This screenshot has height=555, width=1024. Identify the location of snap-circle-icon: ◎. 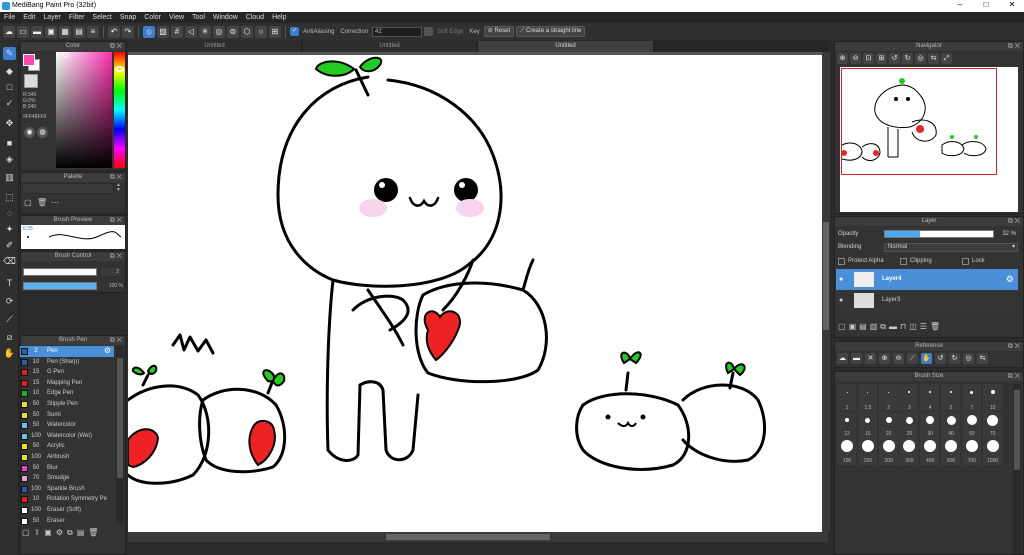
(219, 31).